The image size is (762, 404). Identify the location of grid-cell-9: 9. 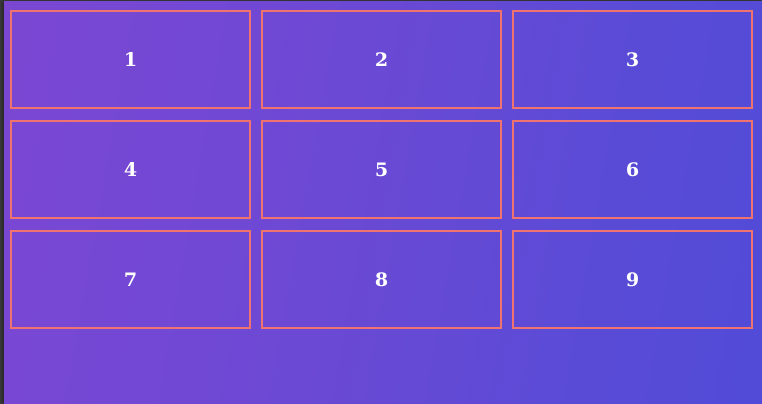
(632, 279).